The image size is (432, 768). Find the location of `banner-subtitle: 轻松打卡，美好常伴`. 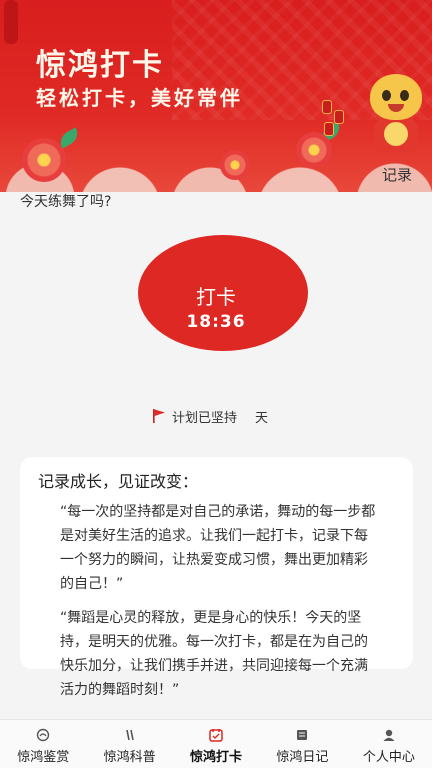

banner-subtitle: 轻松打卡，美好常伴 is located at coordinates (139, 98).